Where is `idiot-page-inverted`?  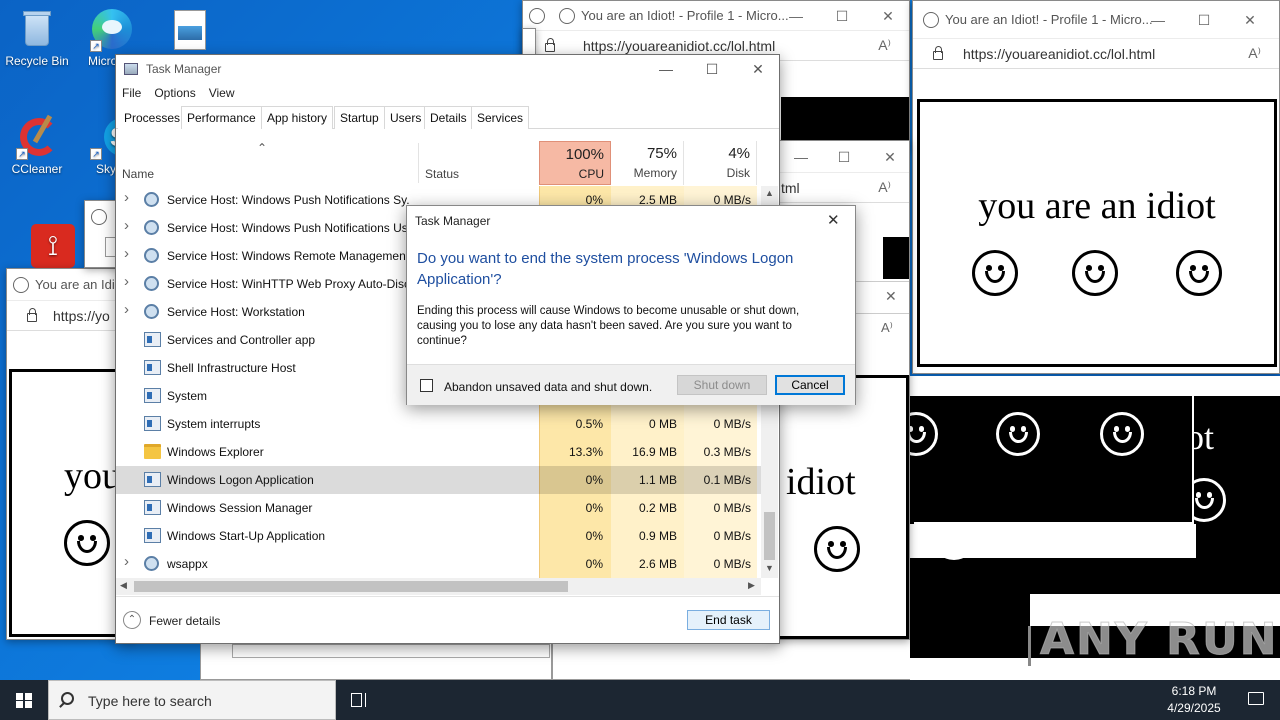
idiot-page-inverted is located at coordinates (1044, 460).